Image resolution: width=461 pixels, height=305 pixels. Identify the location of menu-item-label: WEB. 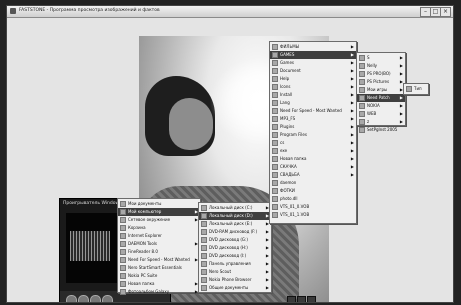
(372, 113).